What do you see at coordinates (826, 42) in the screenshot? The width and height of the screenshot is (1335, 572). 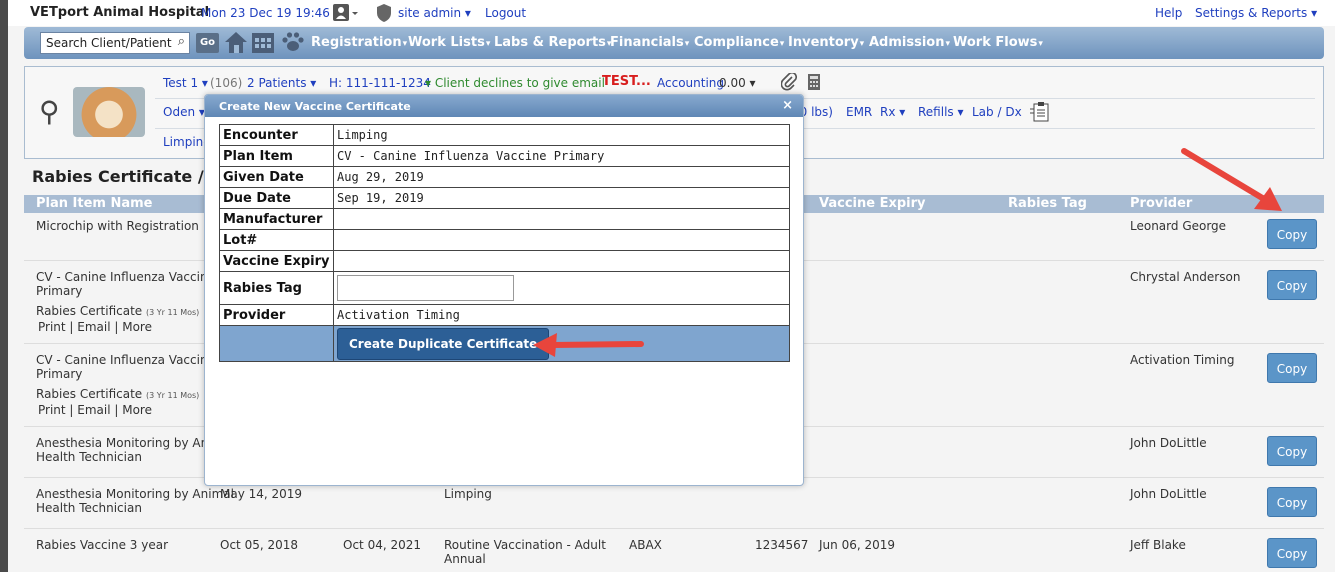 I see `menu-inventory: Inventory` at bounding box center [826, 42].